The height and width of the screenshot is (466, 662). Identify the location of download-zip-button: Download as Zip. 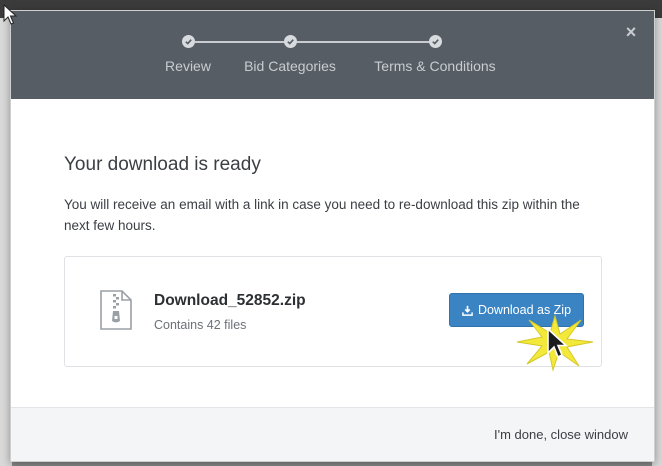
(516, 310).